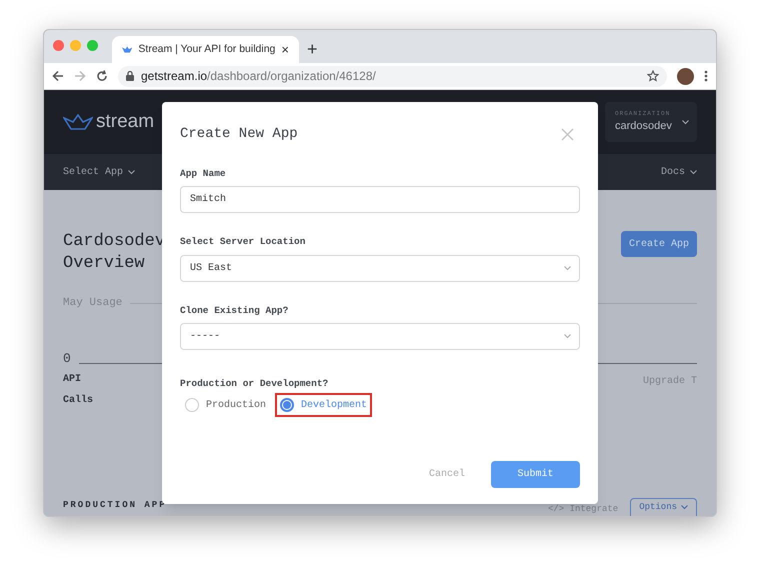  Describe the element at coordinates (239, 134) in the screenshot. I see `dialog-title: Create New App` at that location.